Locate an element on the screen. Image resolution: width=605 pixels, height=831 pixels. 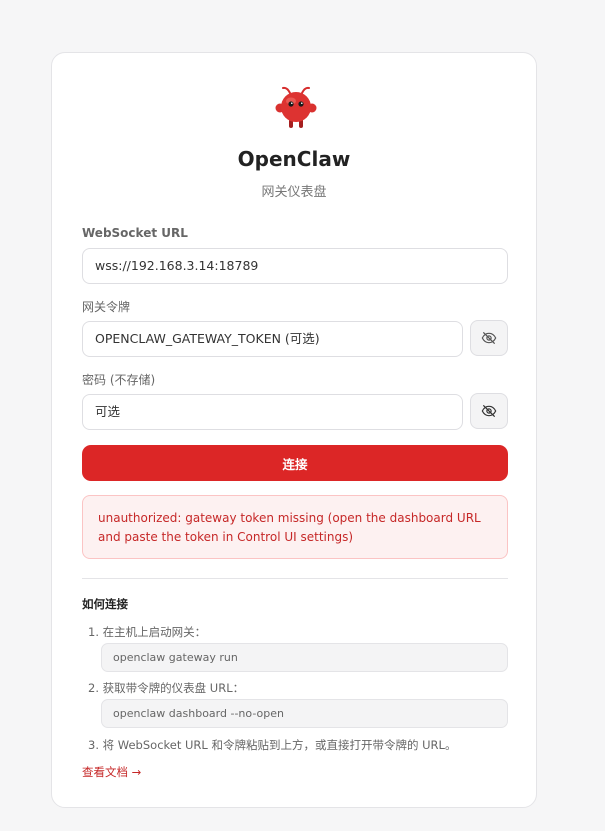
websocket-url-label: WebSocket URL is located at coordinates (135, 233).